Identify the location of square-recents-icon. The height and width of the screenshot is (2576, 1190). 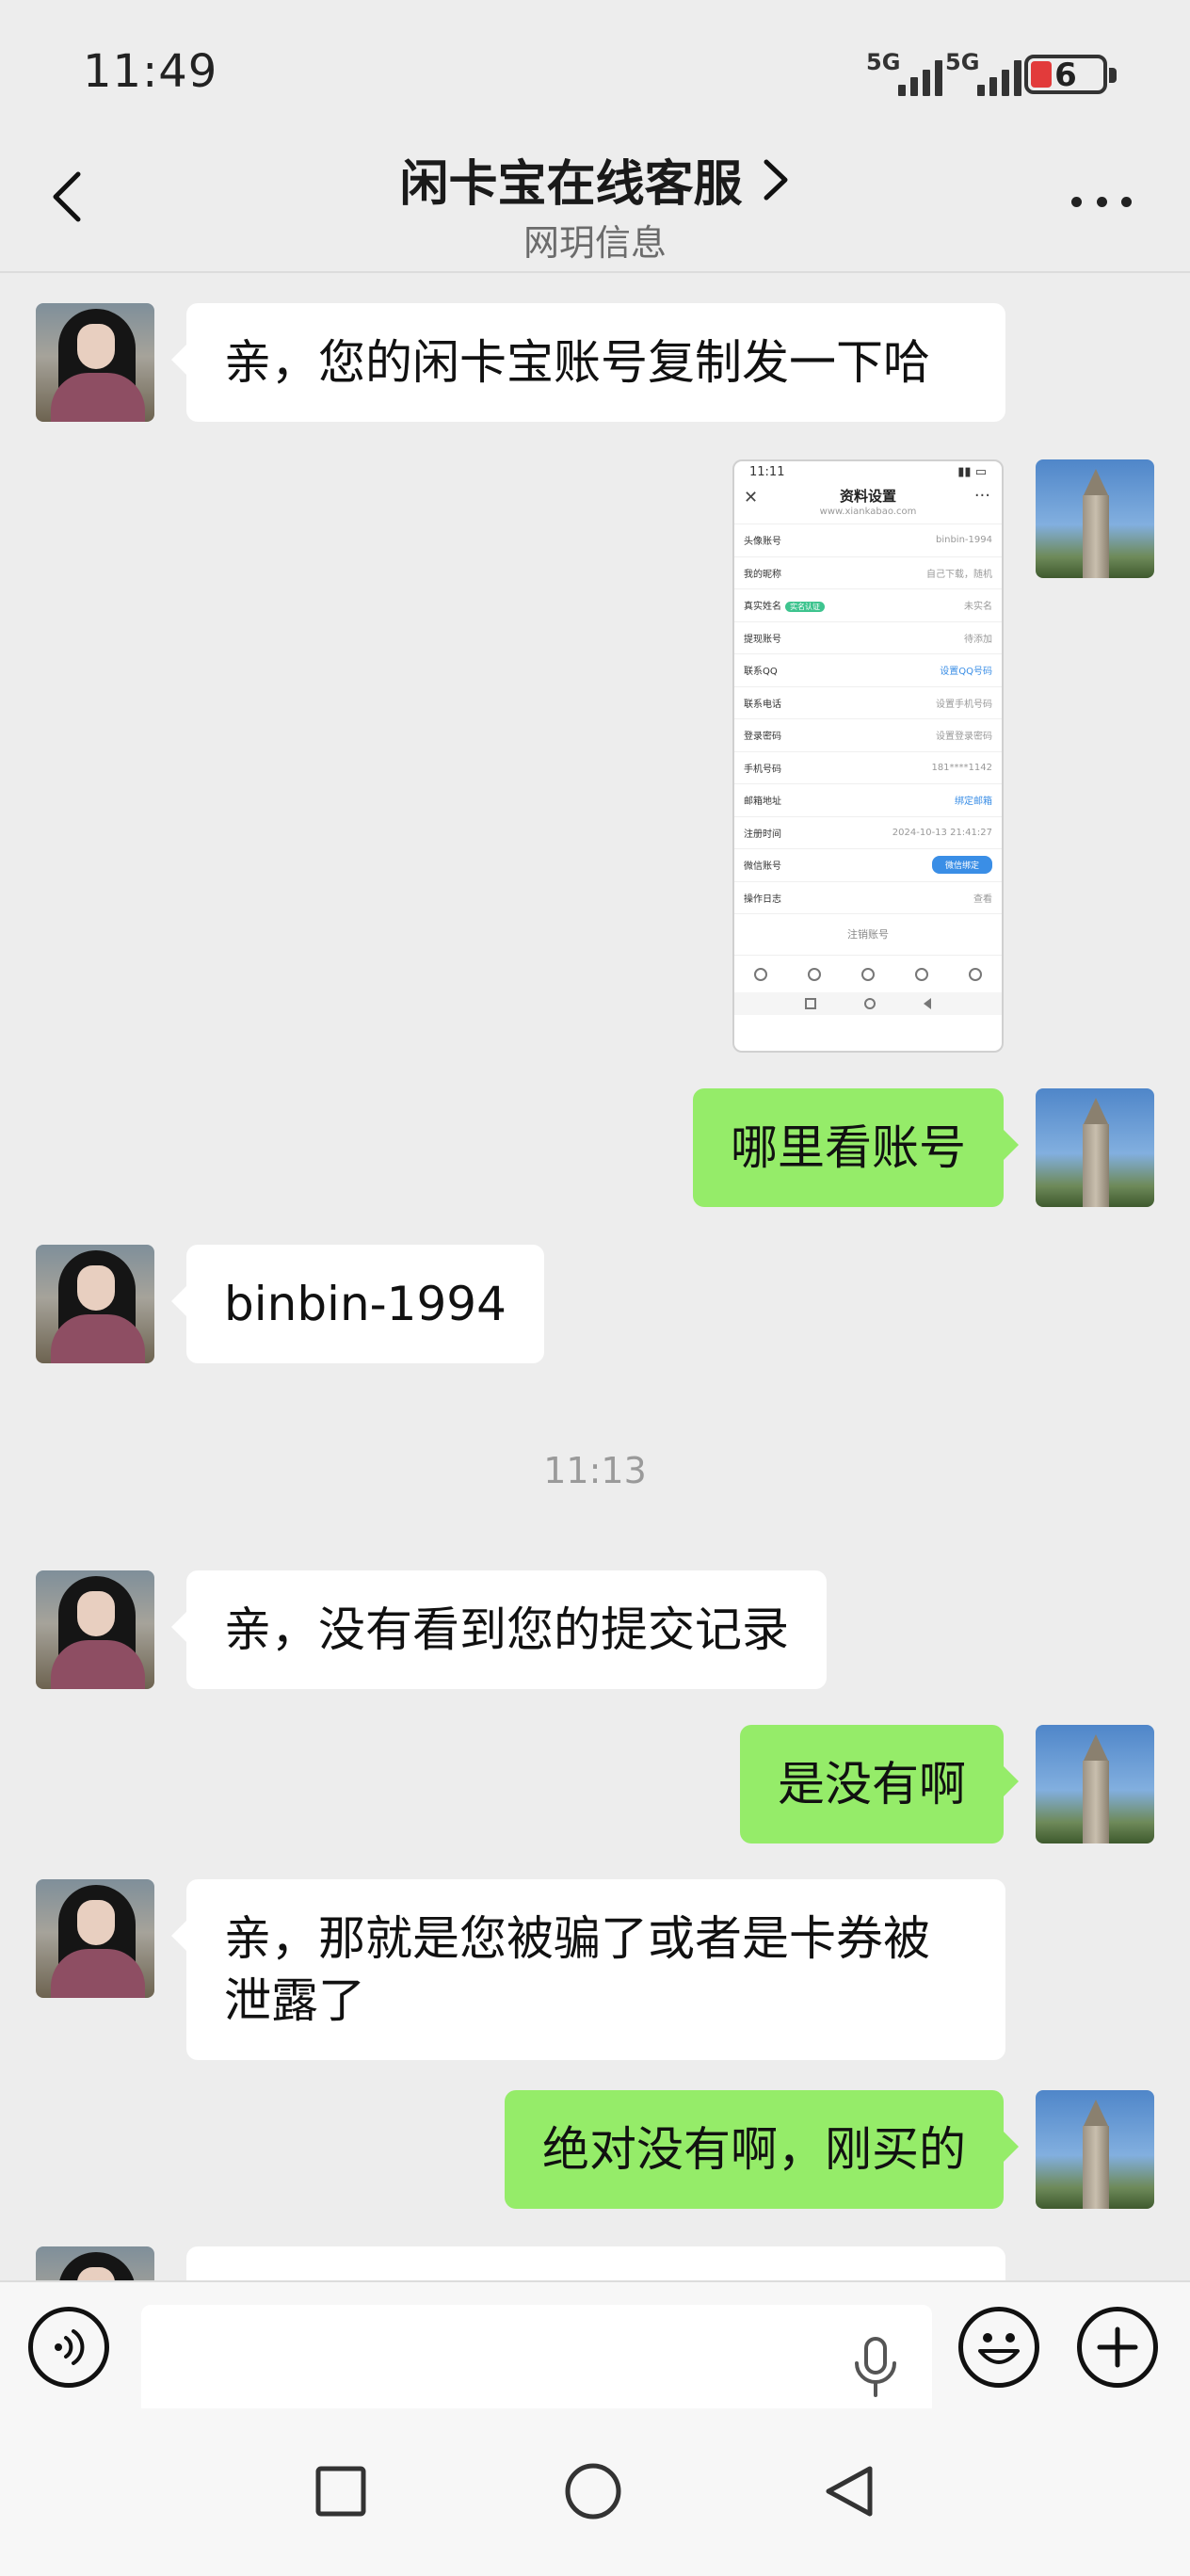
(340, 2491).